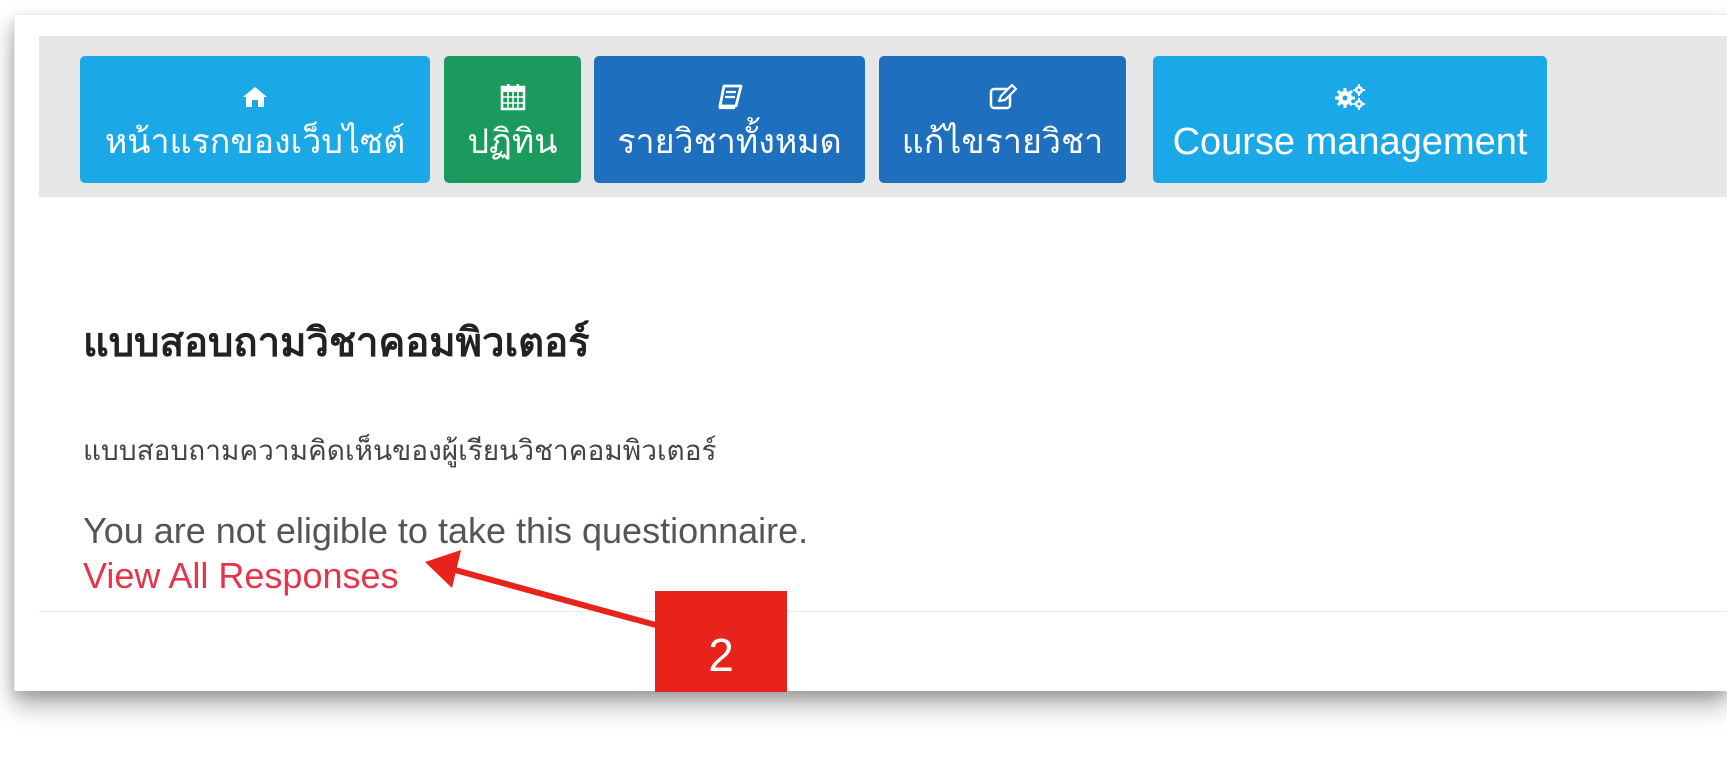  What do you see at coordinates (1002, 119) in the screenshot?
I see `nav-button-edit-course: แก้ไขรายวิชา` at bounding box center [1002, 119].